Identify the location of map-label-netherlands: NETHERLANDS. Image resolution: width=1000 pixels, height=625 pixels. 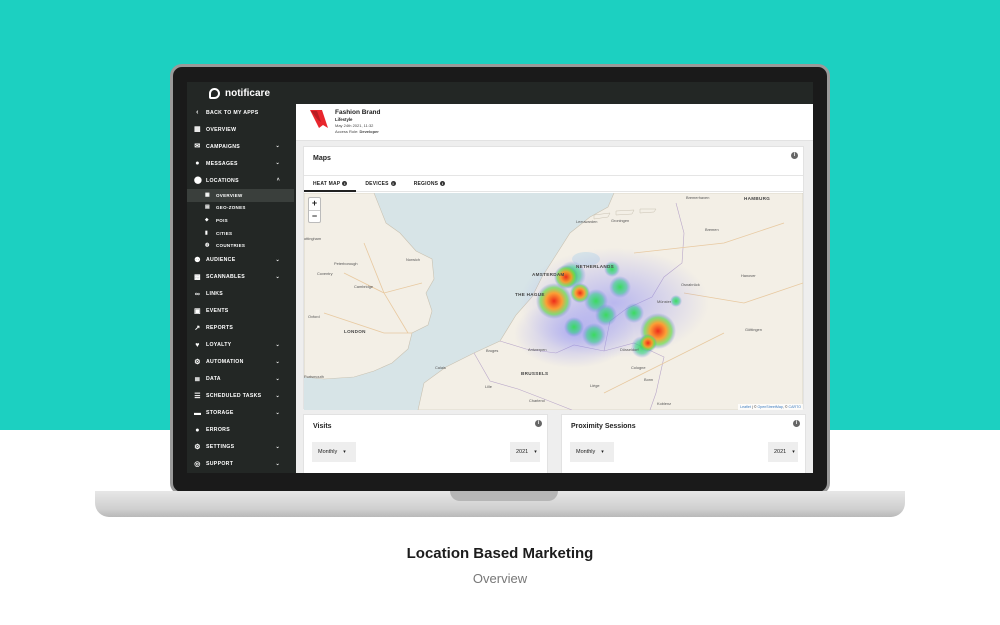
(595, 266).